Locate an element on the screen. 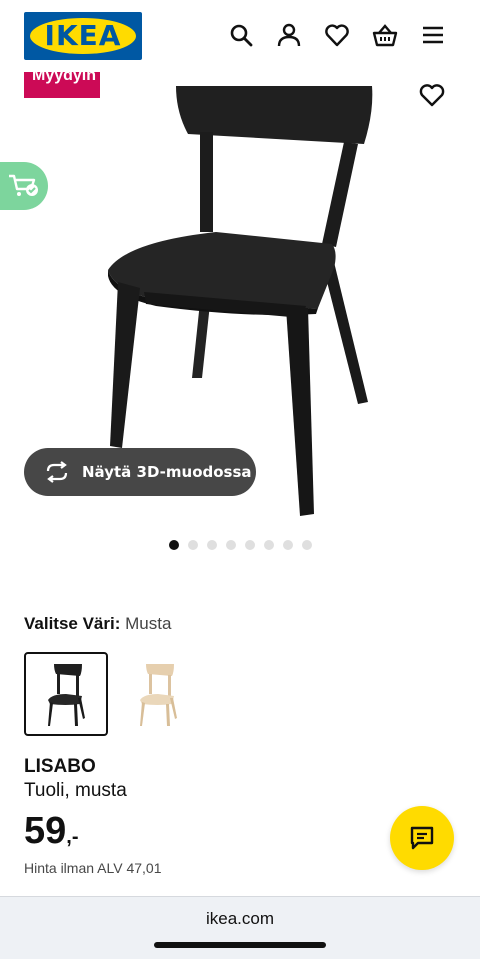  product-price: 59,- is located at coordinates (51, 831).